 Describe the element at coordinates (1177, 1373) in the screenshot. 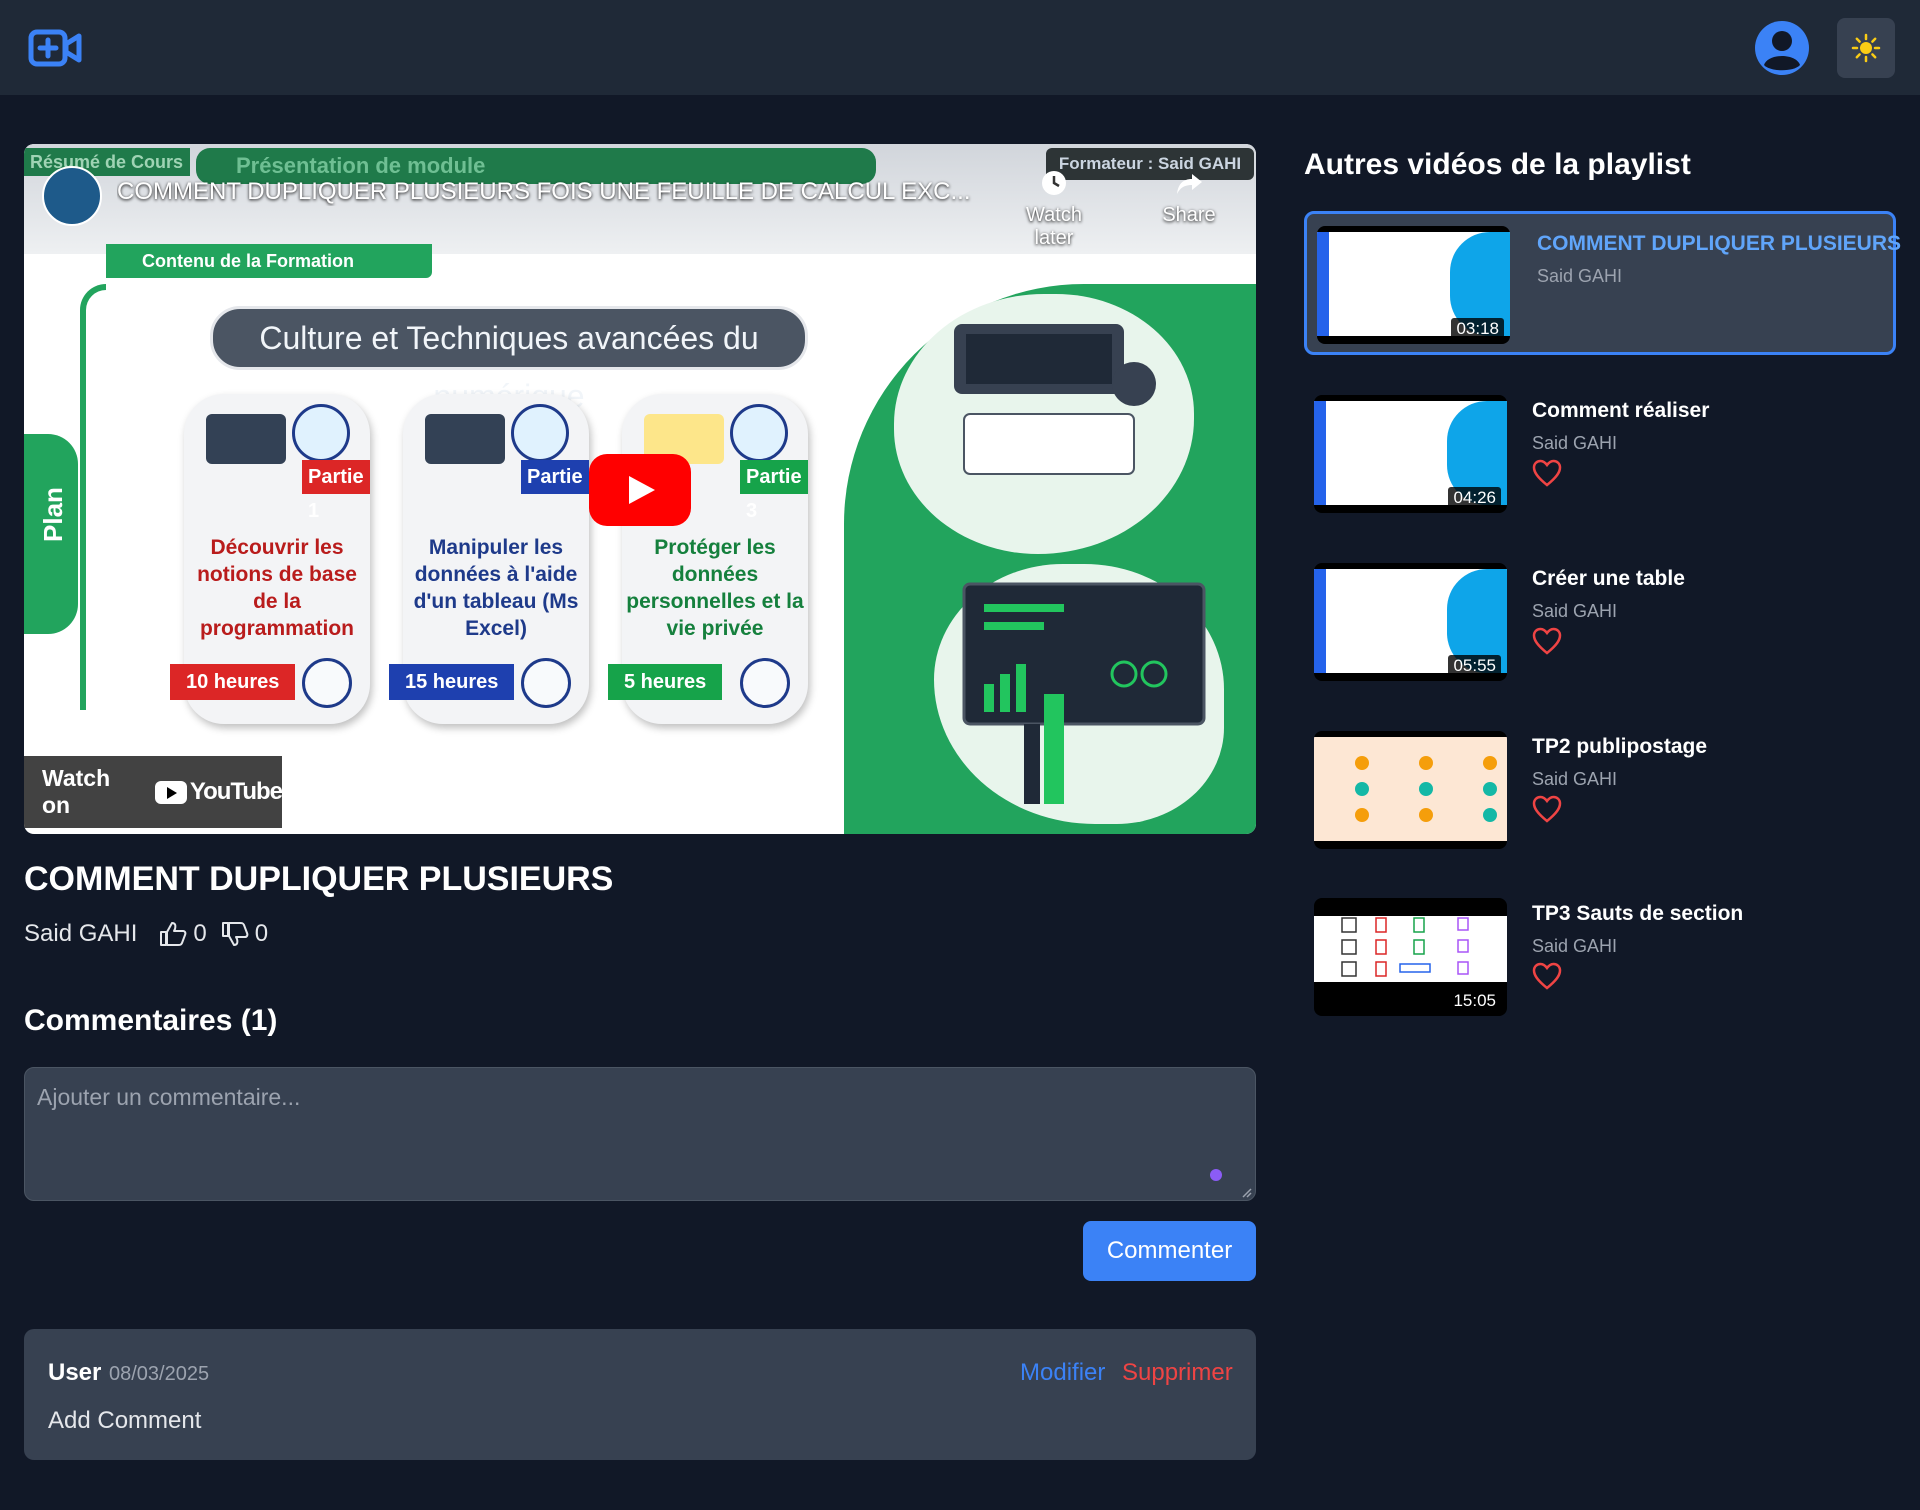

I see `delete-comment-link: Supprimer` at that location.